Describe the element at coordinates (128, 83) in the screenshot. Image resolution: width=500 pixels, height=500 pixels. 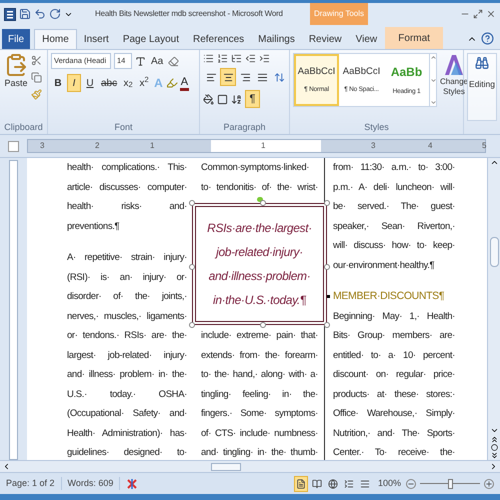
I see `format-button: x$_{2}$` at that location.